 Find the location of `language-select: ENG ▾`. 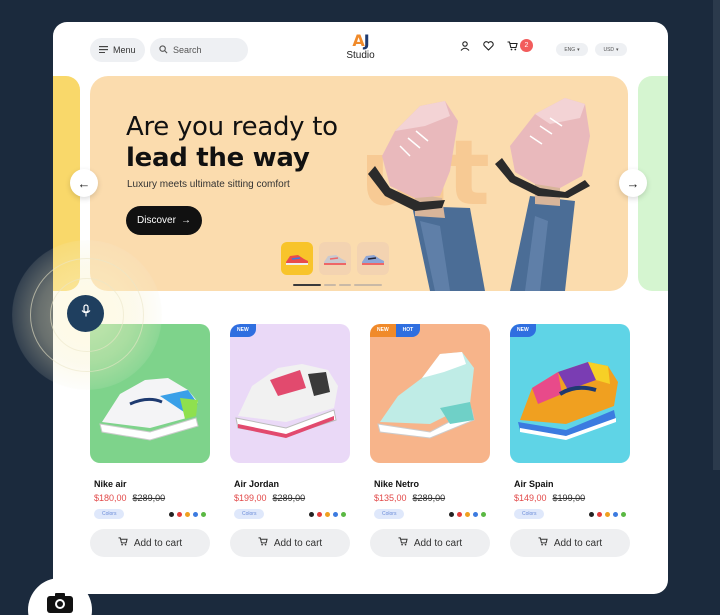

language-select: ENG ▾ is located at coordinates (572, 49).